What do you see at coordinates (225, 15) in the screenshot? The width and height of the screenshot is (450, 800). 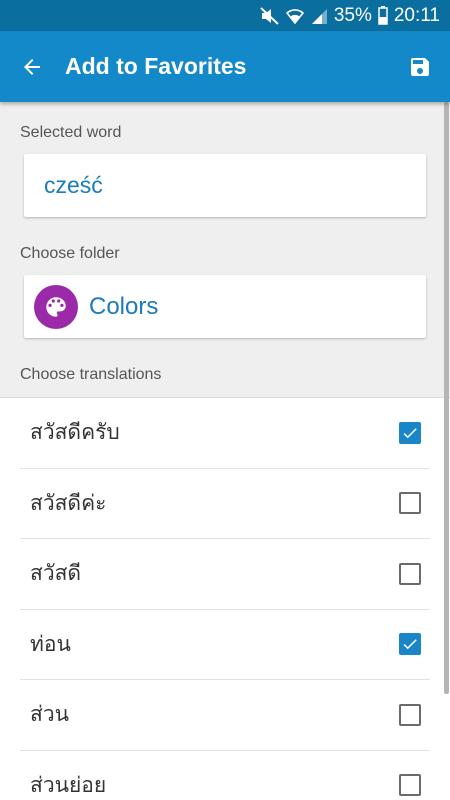 I see `status-bar: 35% 20:11` at bounding box center [225, 15].